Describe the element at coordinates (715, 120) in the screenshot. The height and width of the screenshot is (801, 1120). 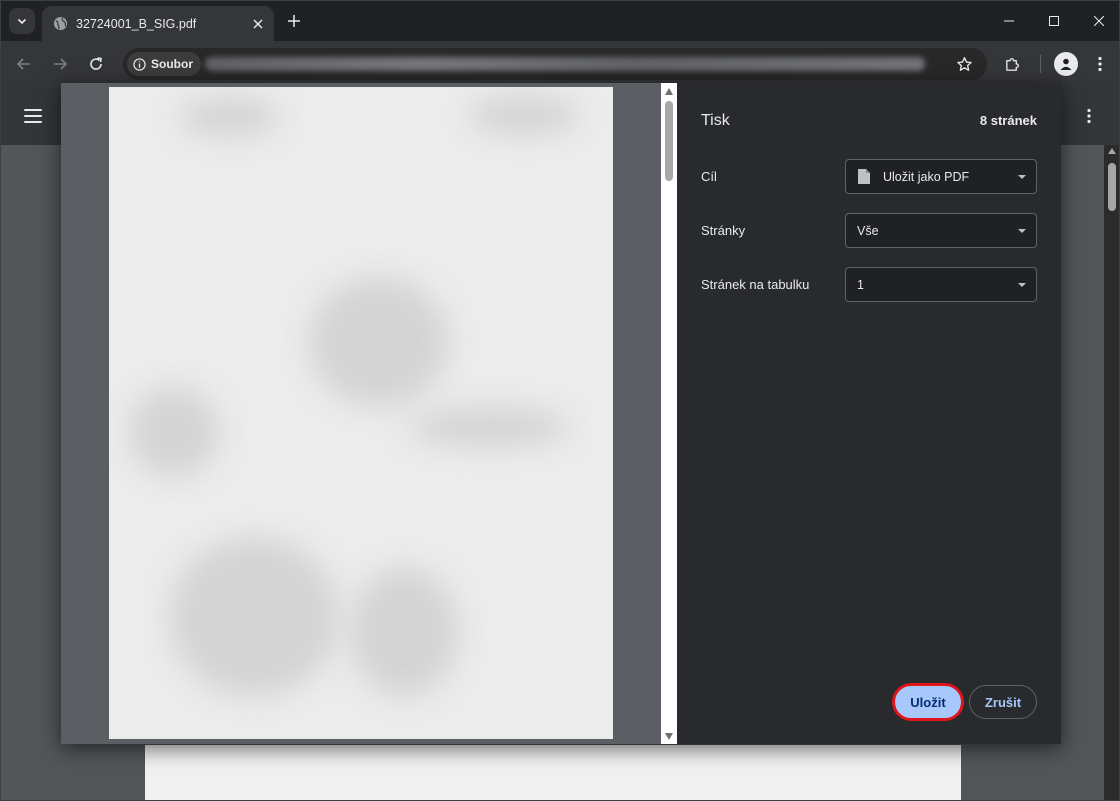
I see `print-title: Tisk` at that location.